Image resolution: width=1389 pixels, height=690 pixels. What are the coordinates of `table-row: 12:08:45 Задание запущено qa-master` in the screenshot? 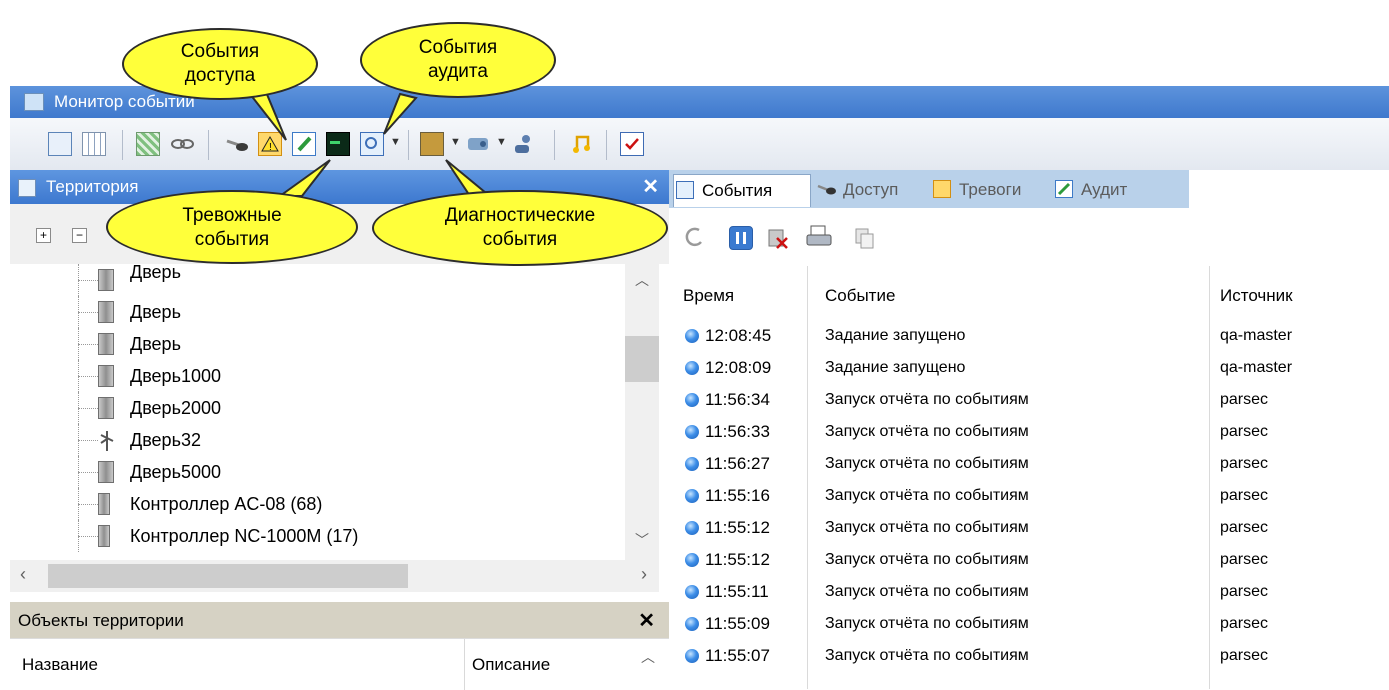 It's located at (1029, 337).